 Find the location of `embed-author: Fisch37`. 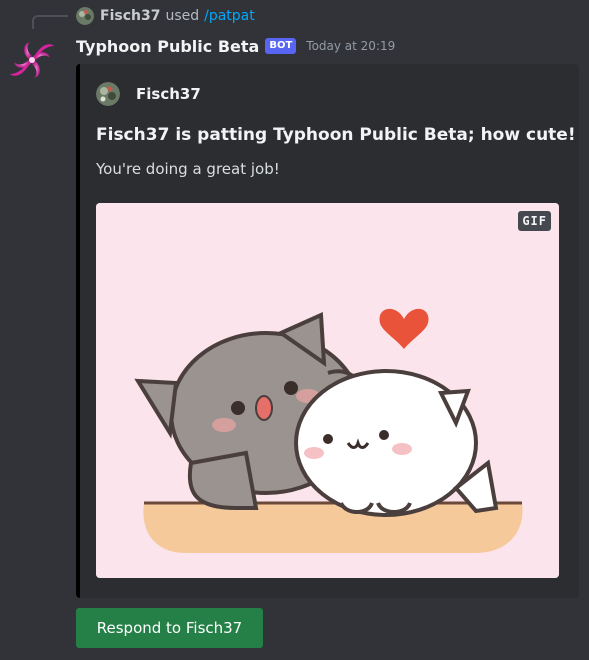

embed-author: Fisch37 is located at coordinates (148, 94).